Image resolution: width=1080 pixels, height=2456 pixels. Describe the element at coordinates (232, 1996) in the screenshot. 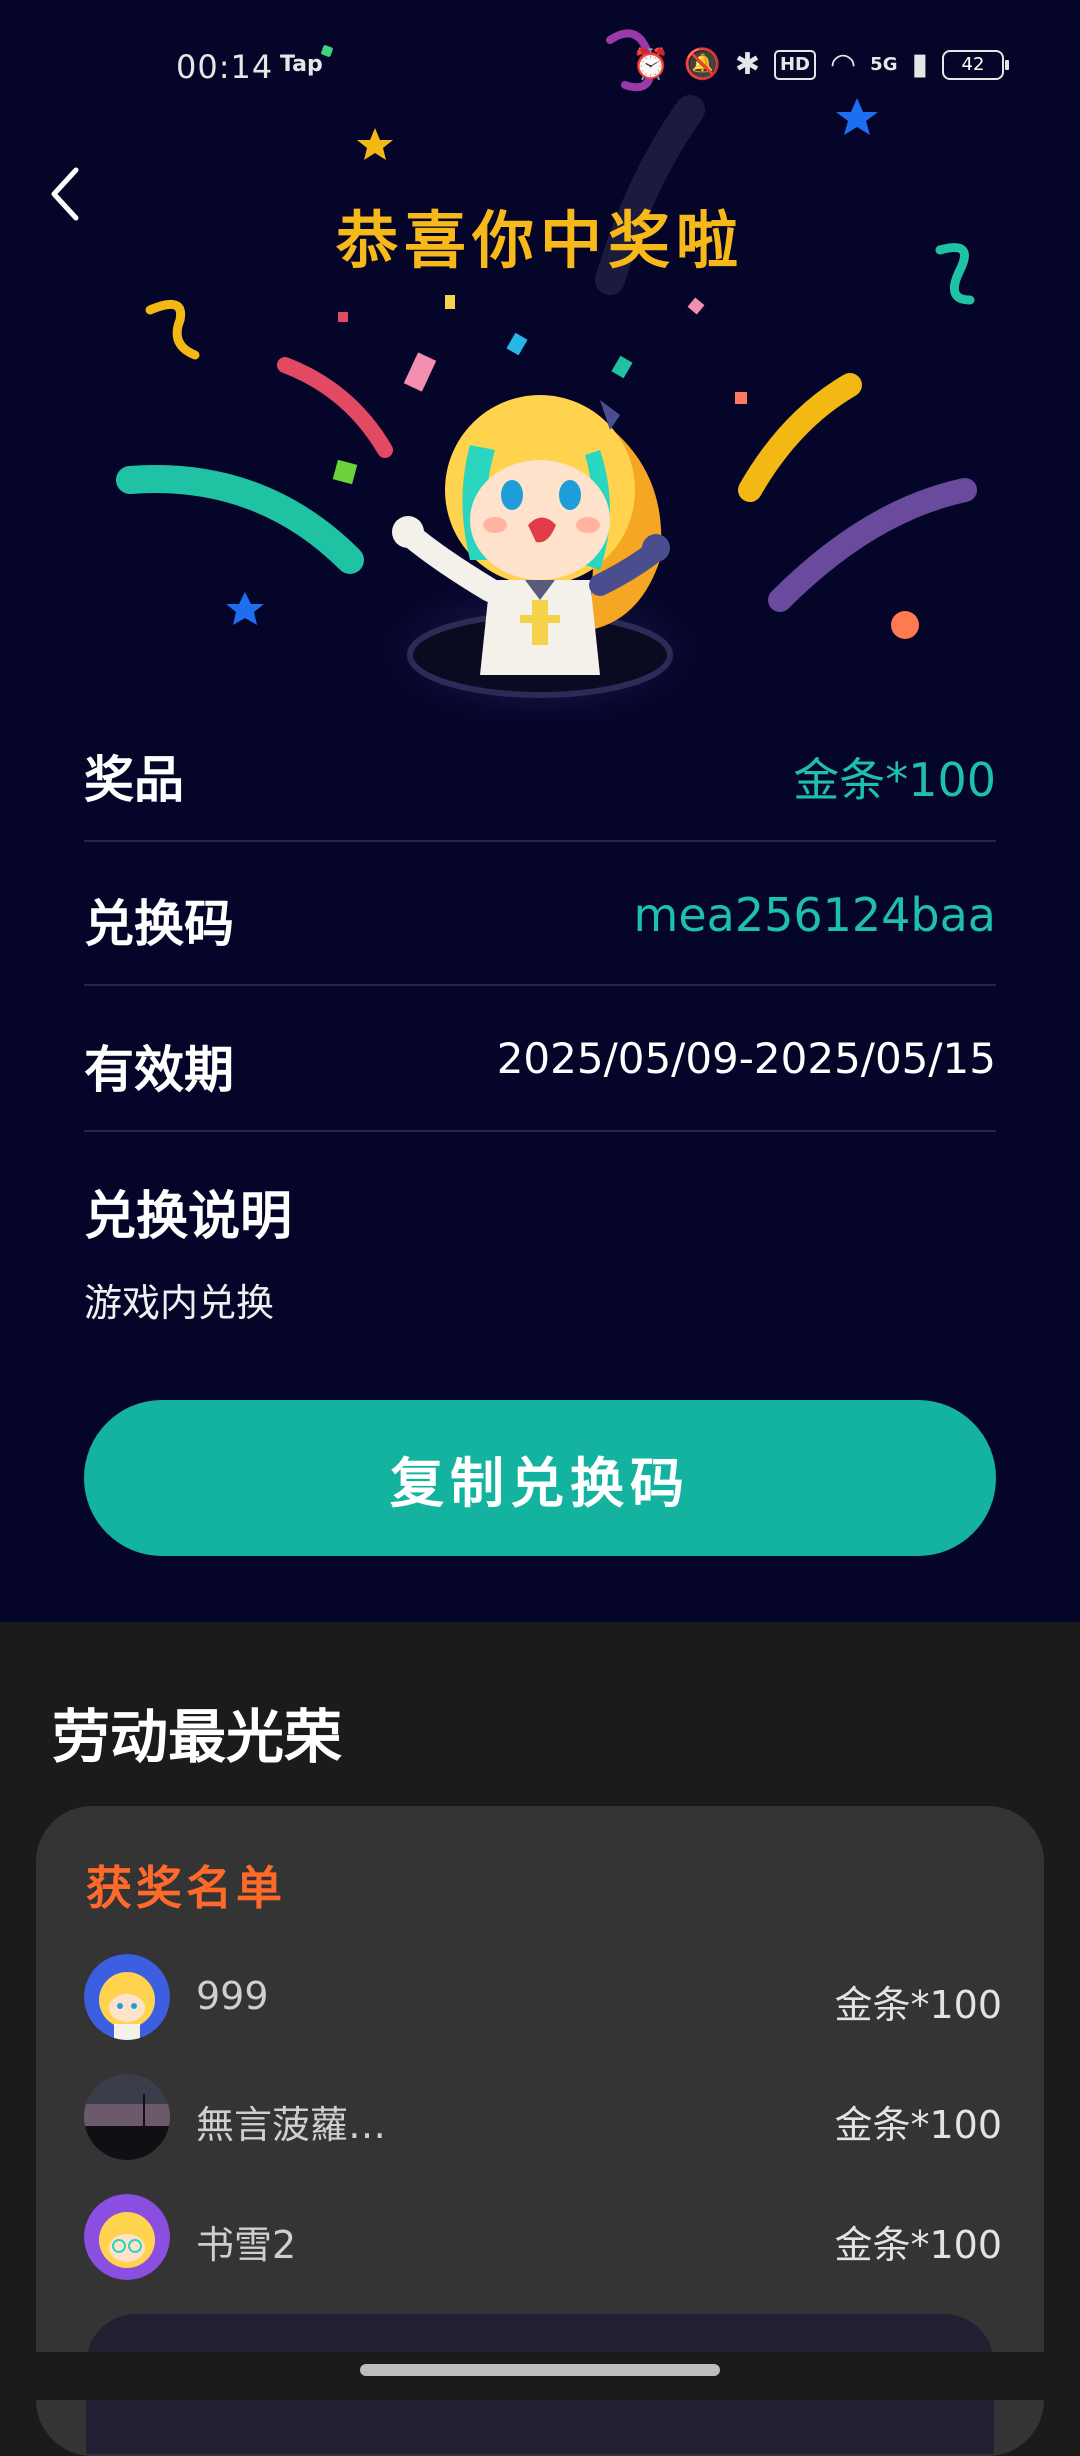

I see `winner-name: 999` at that location.